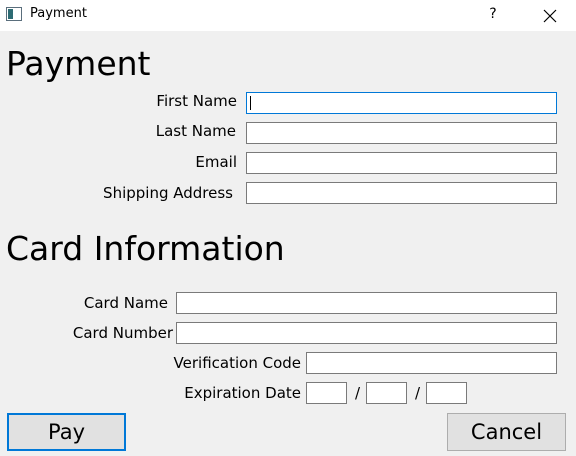 Image resolution: width=576 pixels, height=456 pixels. What do you see at coordinates (66, 432) in the screenshot?
I see `pay-button: Pay` at bounding box center [66, 432].